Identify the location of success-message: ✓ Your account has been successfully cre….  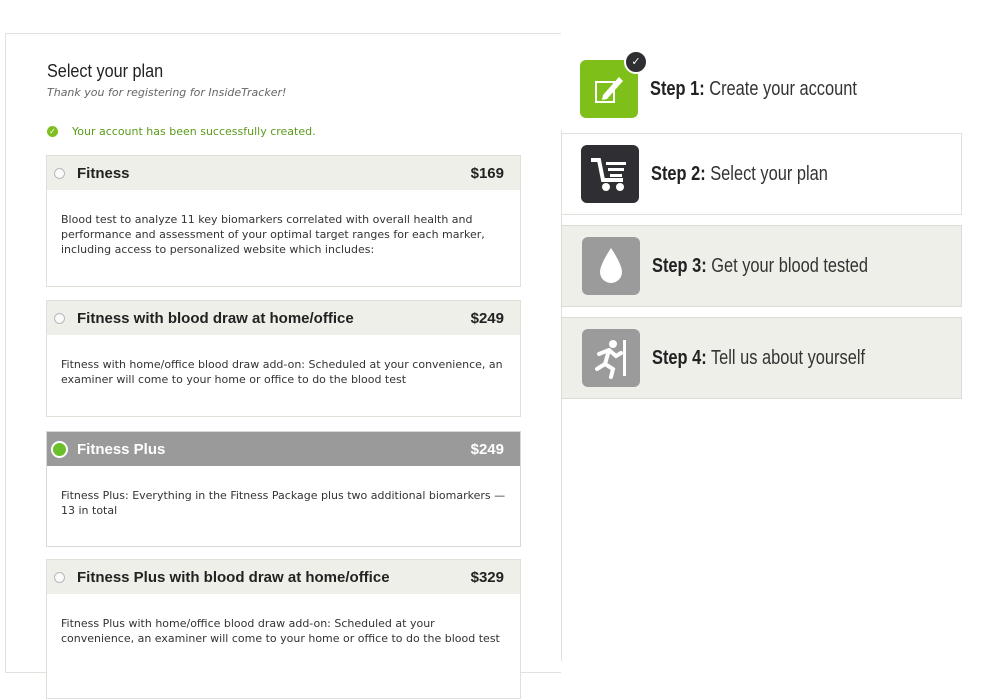
(181, 131).